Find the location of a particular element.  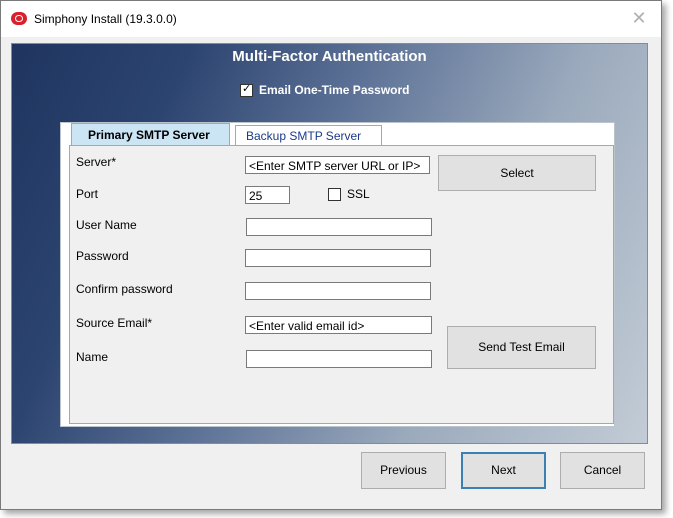

name-label: Name is located at coordinates (92, 357).